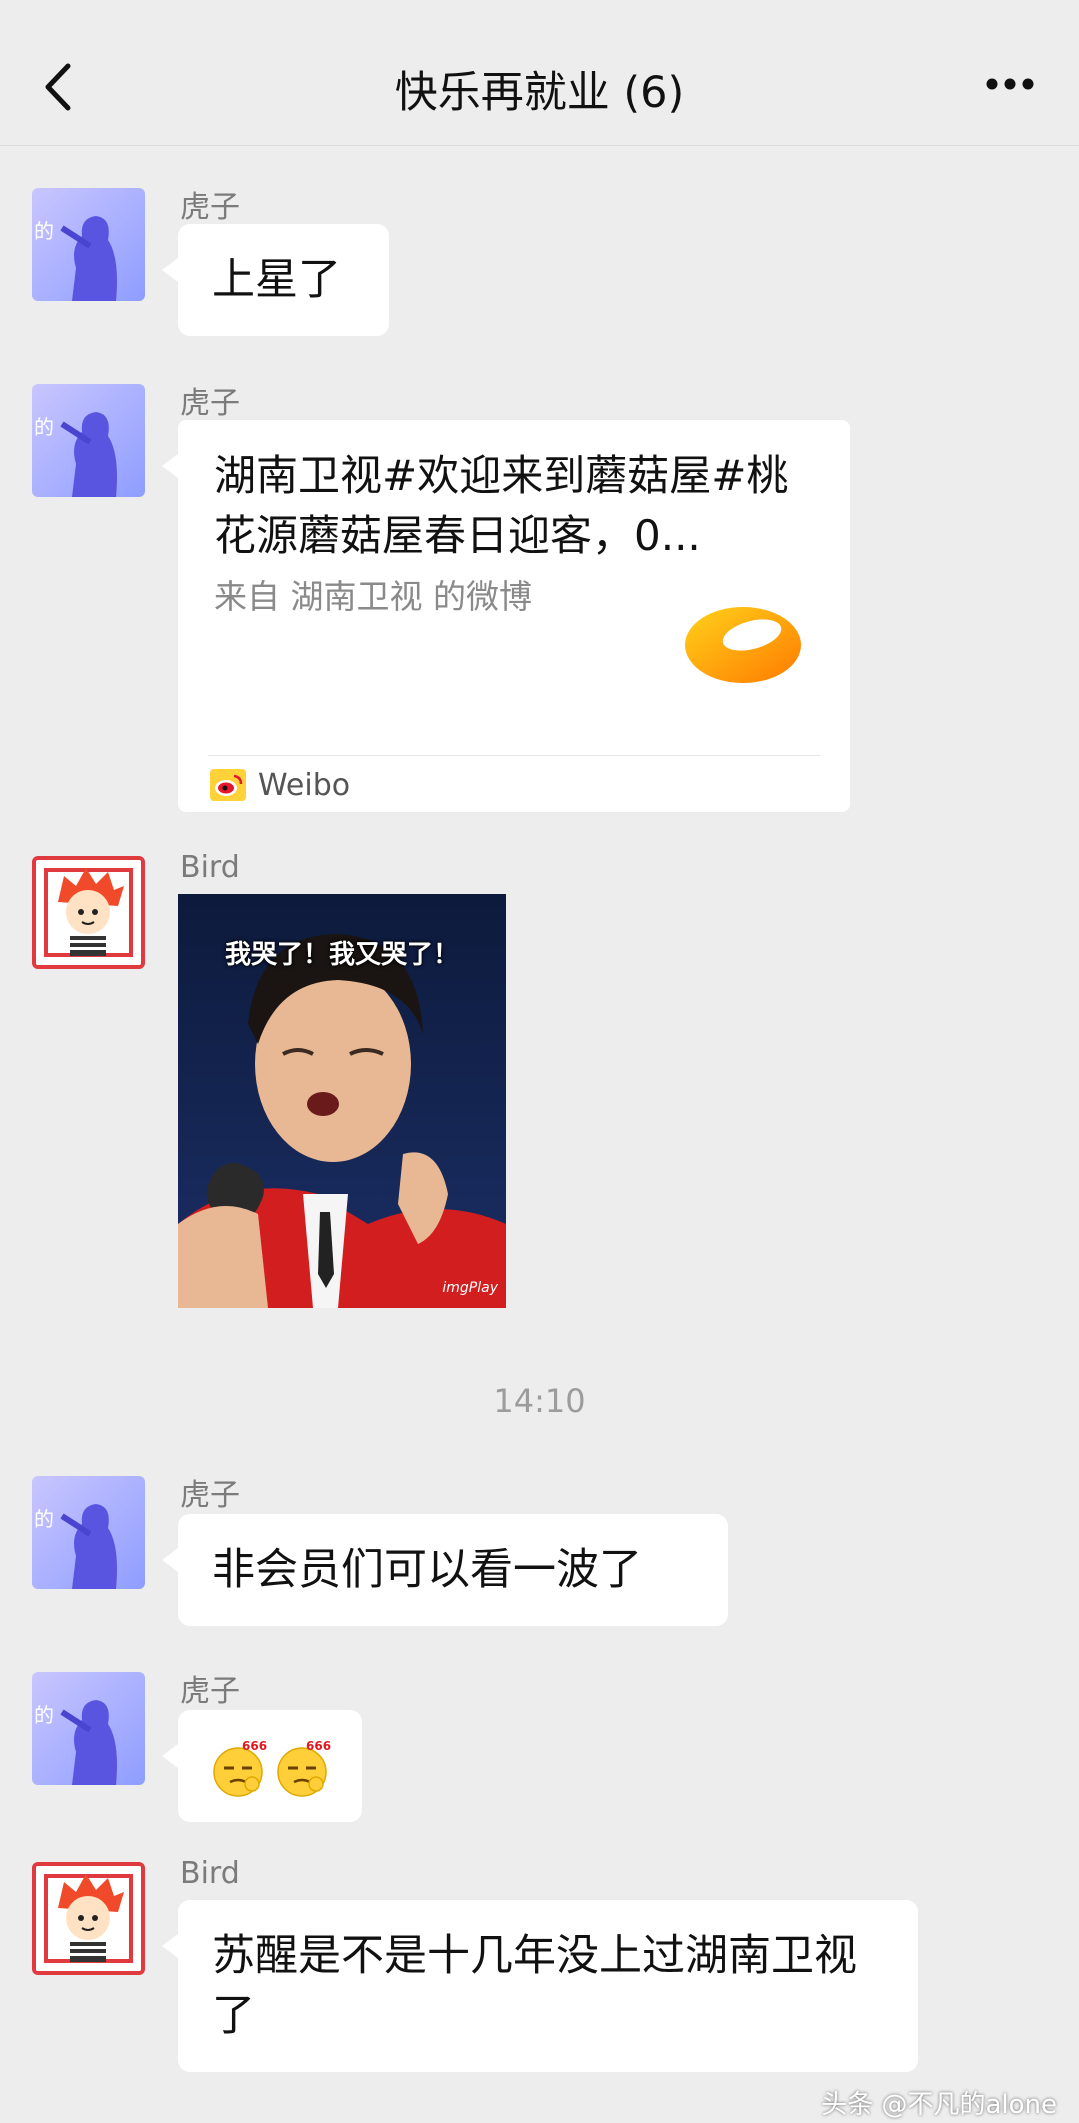  Describe the element at coordinates (342, 1101) in the screenshot. I see `meme-image: 我哭了！我又哭了！ imgPlay` at that location.